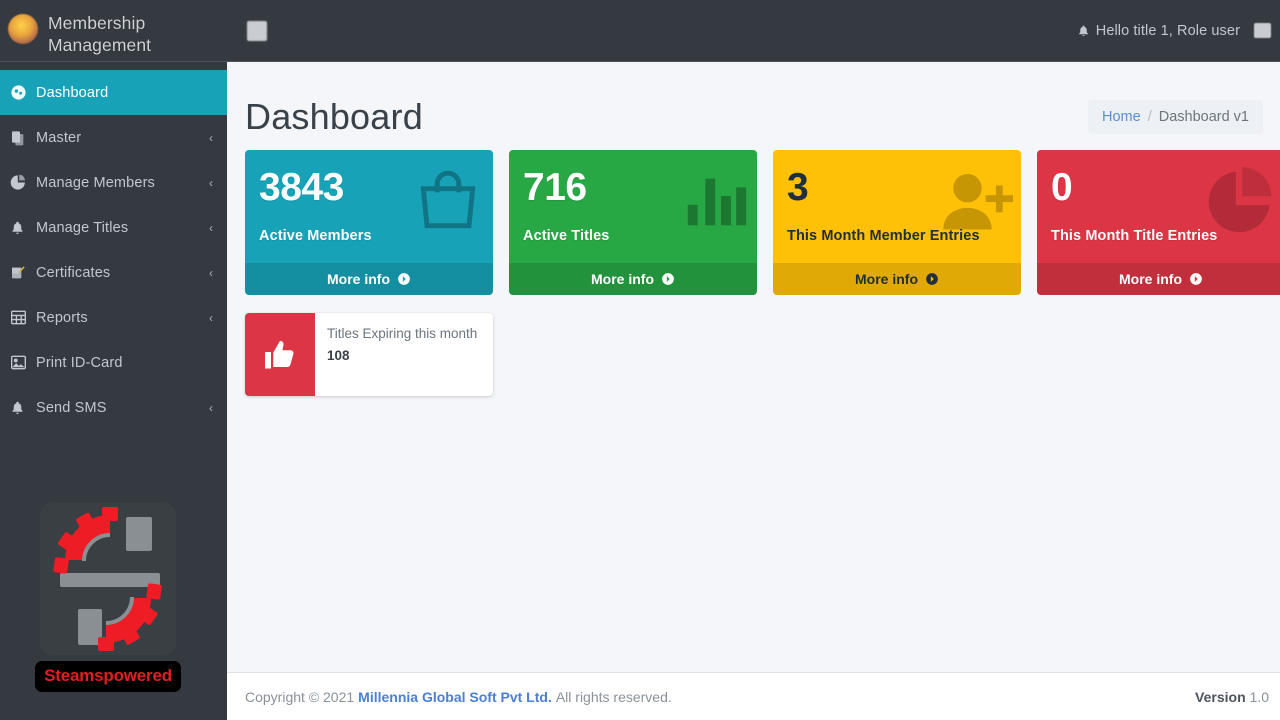 The image size is (1280, 720). Describe the element at coordinates (113, 92) in the screenshot. I see `sidebar-item-dashboard: Dashboard` at that location.